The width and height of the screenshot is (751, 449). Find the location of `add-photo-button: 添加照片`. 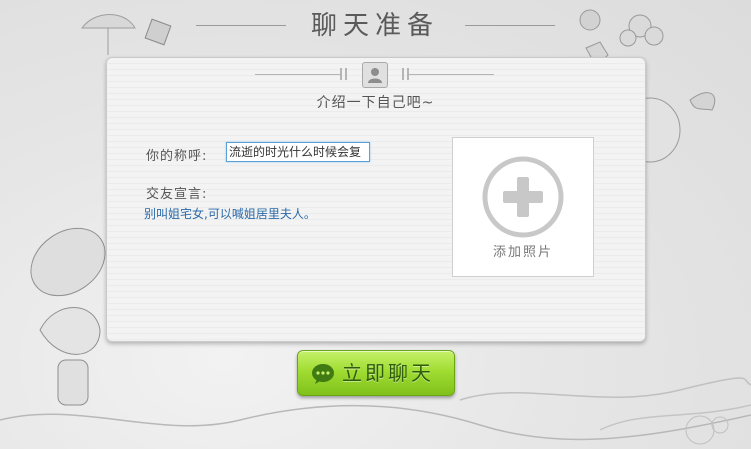

add-photo-button: 添加照片 is located at coordinates (523, 207).